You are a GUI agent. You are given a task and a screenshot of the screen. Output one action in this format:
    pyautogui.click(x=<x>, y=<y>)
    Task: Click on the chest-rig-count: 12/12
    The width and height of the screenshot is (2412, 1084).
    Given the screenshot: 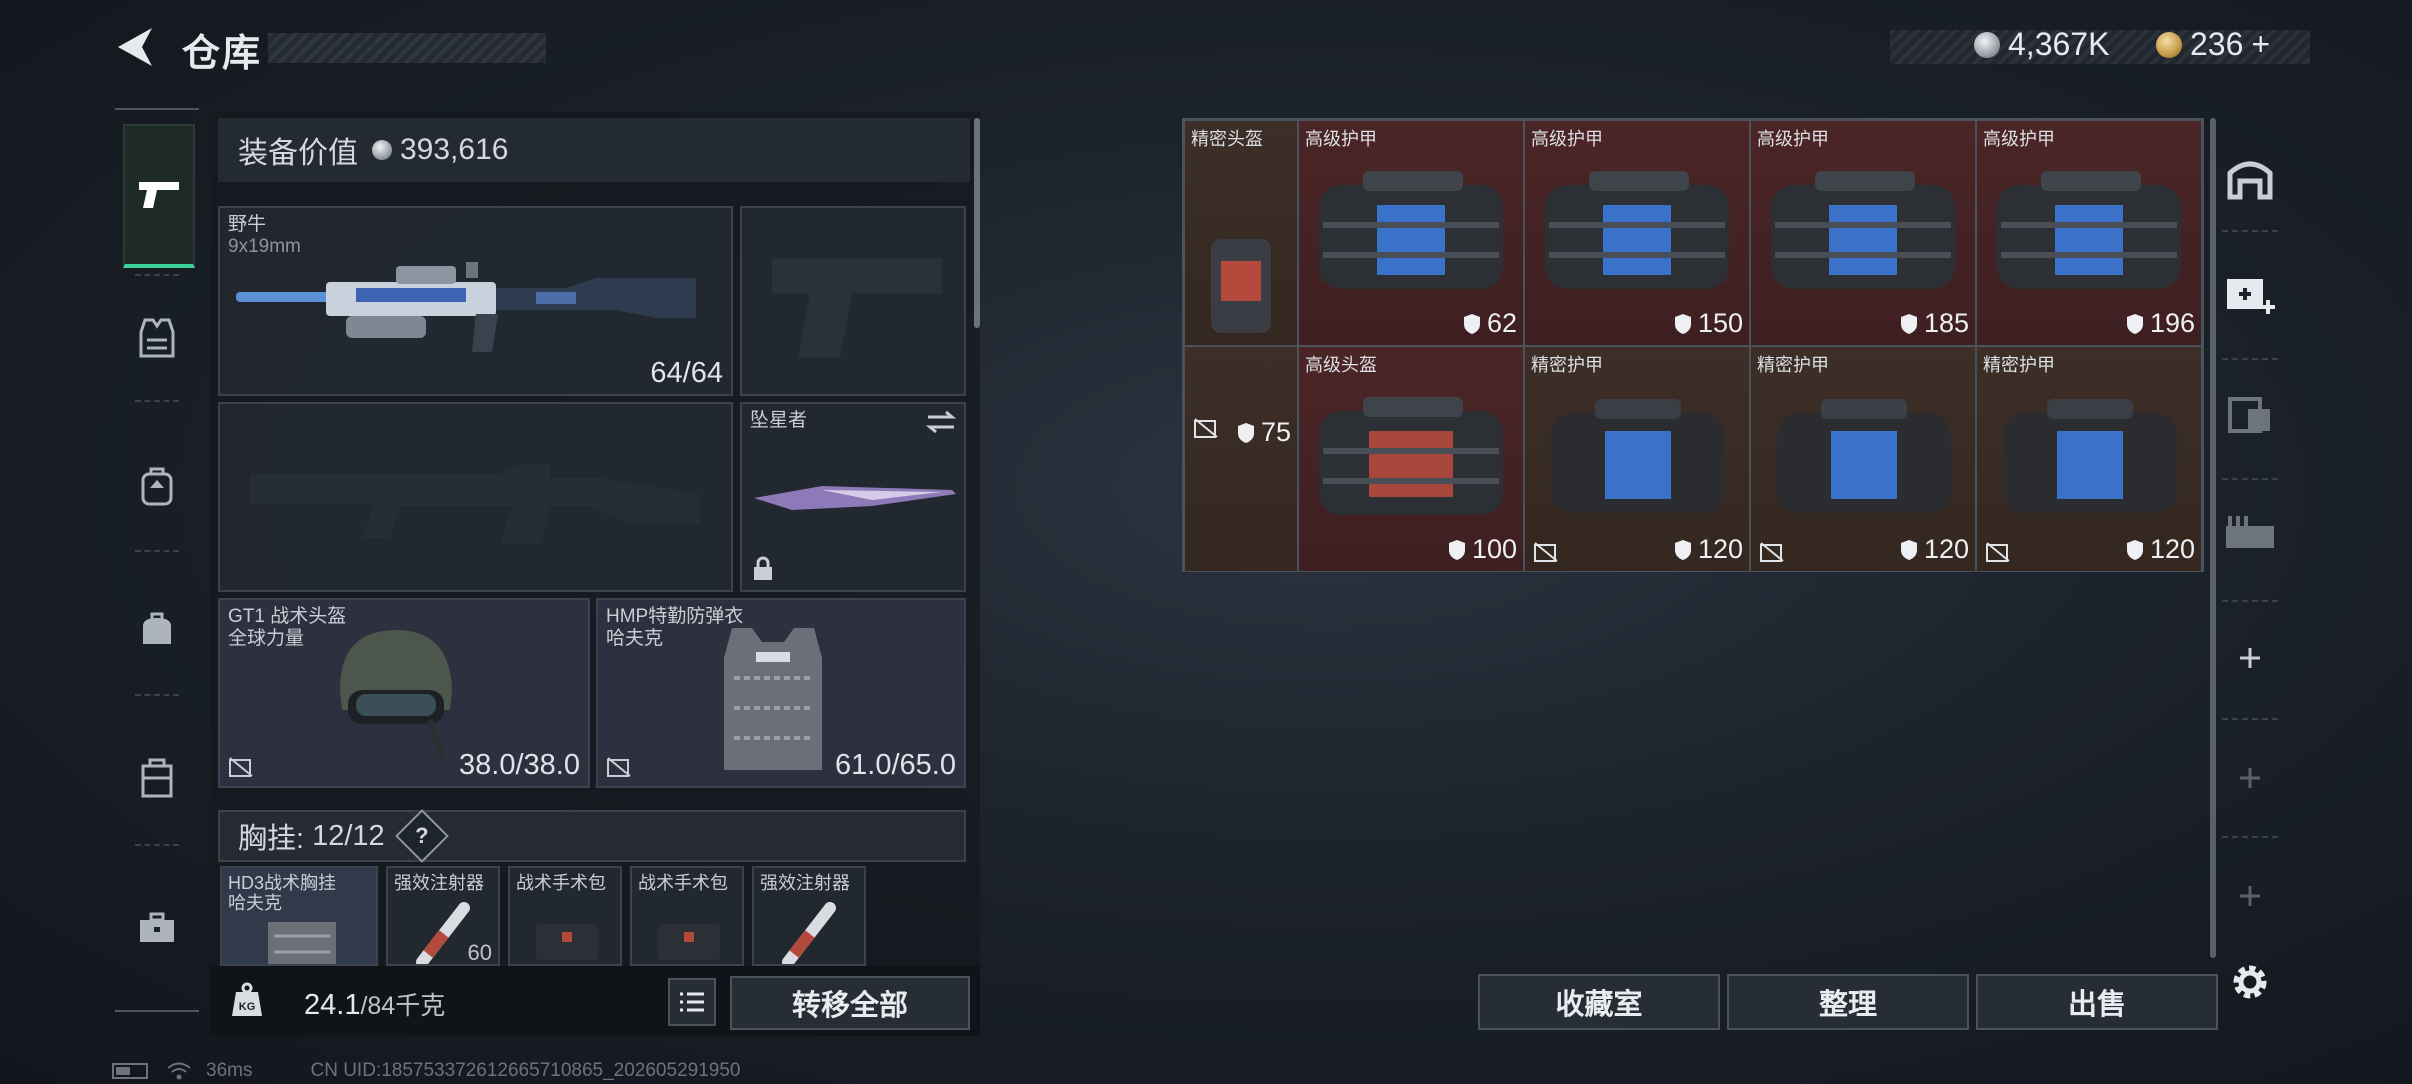 What is the action you would take?
    pyautogui.click(x=348, y=835)
    